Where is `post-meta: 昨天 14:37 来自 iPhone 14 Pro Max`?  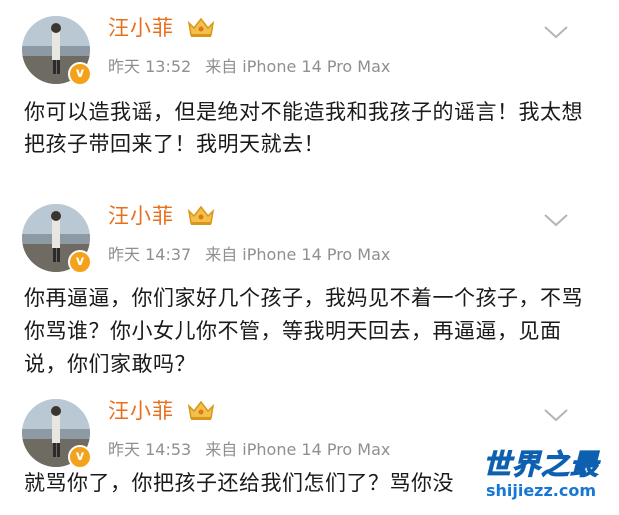 post-meta: 昨天 14:37 来自 iPhone 14 Pro Max is located at coordinates (249, 255).